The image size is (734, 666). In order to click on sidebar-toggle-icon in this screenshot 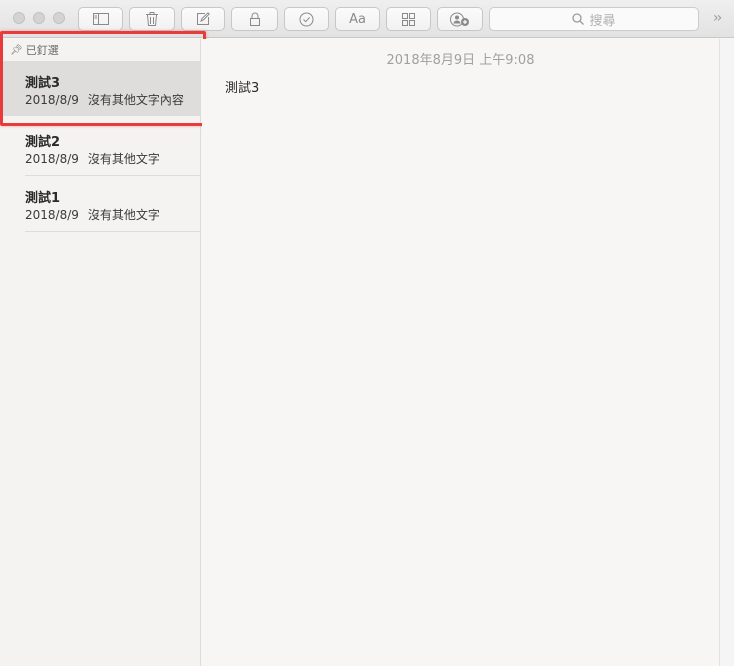, I will do `click(100, 19)`.